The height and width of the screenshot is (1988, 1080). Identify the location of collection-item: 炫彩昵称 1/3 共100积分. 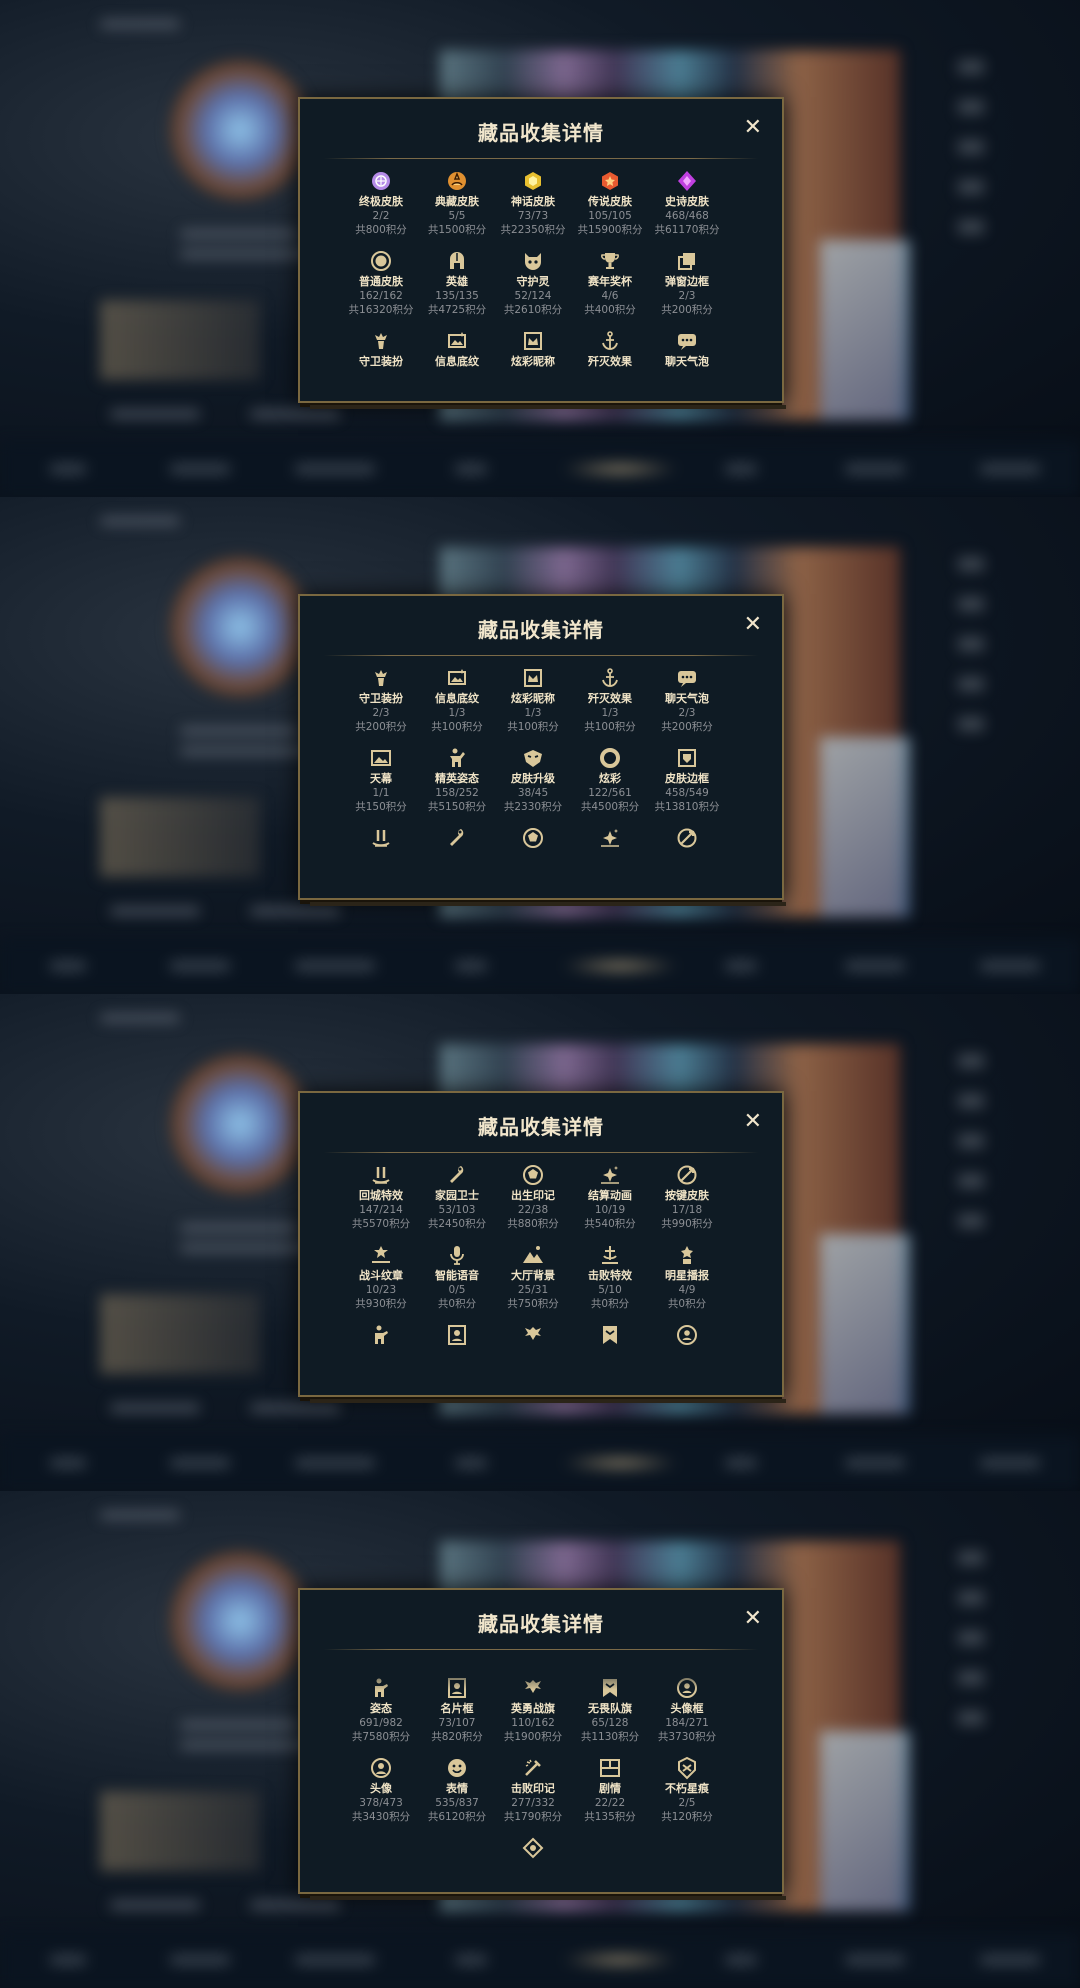
(533, 700).